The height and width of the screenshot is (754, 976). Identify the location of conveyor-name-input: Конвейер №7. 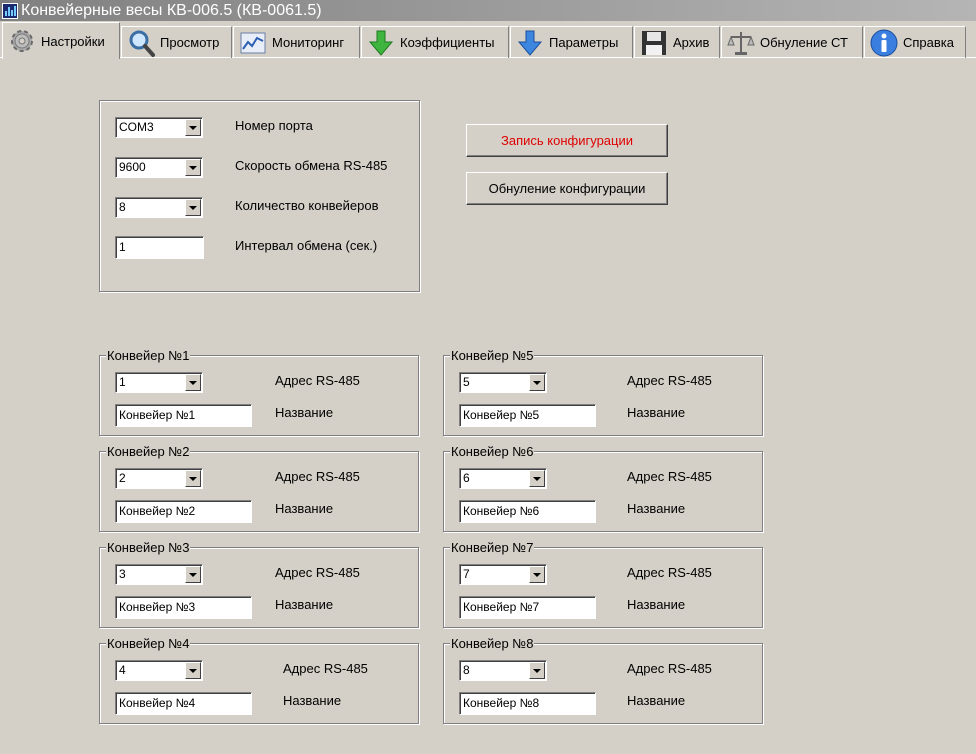
(527, 607).